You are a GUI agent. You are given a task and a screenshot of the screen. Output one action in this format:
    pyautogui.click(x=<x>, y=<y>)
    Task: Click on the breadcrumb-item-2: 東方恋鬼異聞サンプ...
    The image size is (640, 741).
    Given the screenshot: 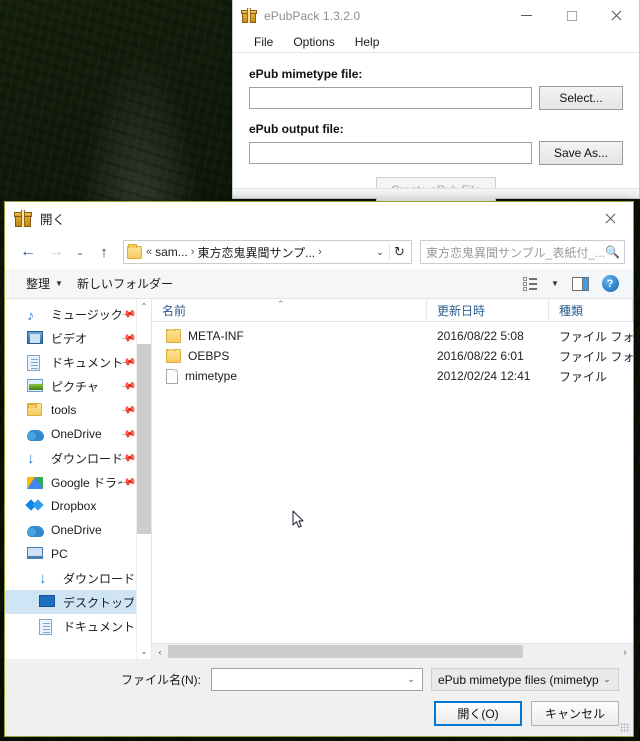 What is the action you would take?
    pyautogui.click(x=256, y=252)
    